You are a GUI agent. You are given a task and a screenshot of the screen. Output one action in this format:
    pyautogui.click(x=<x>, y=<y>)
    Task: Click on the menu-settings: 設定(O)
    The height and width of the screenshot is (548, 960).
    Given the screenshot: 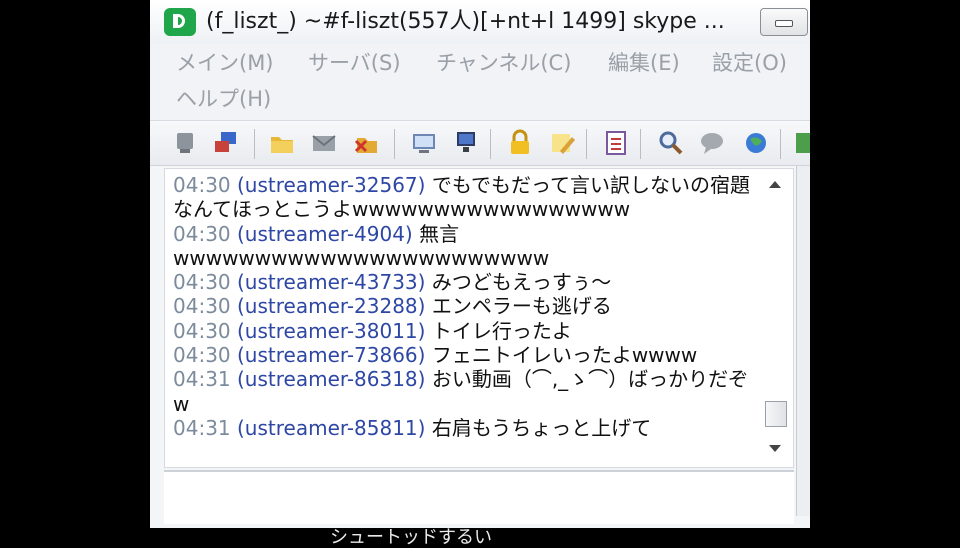 What is the action you would take?
    pyautogui.click(x=749, y=63)
    